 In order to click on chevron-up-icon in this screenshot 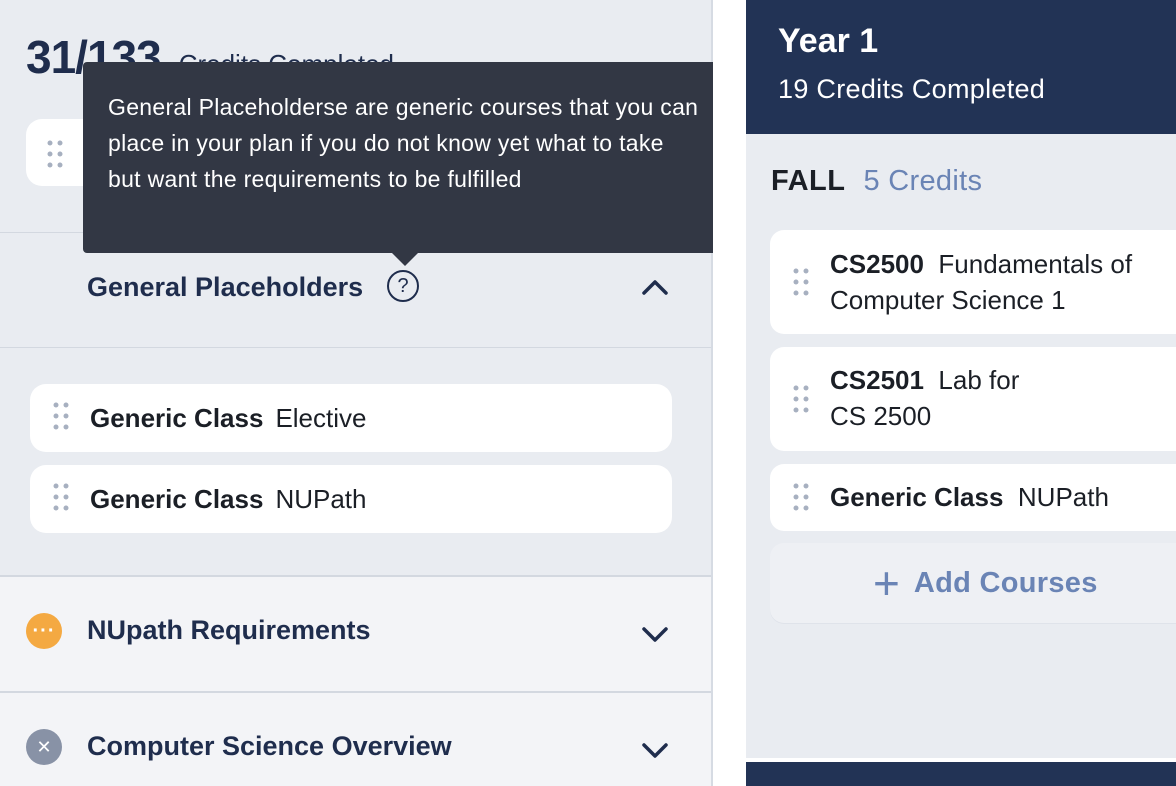, I will do `click(655, 287)`.